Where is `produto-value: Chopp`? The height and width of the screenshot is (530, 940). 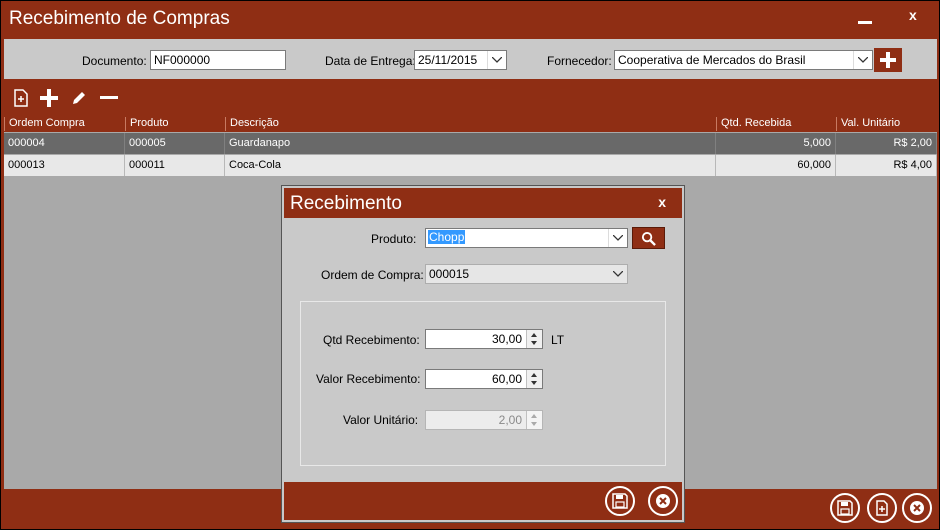
produto-value: Chopp is located at coordinates (447, 237).